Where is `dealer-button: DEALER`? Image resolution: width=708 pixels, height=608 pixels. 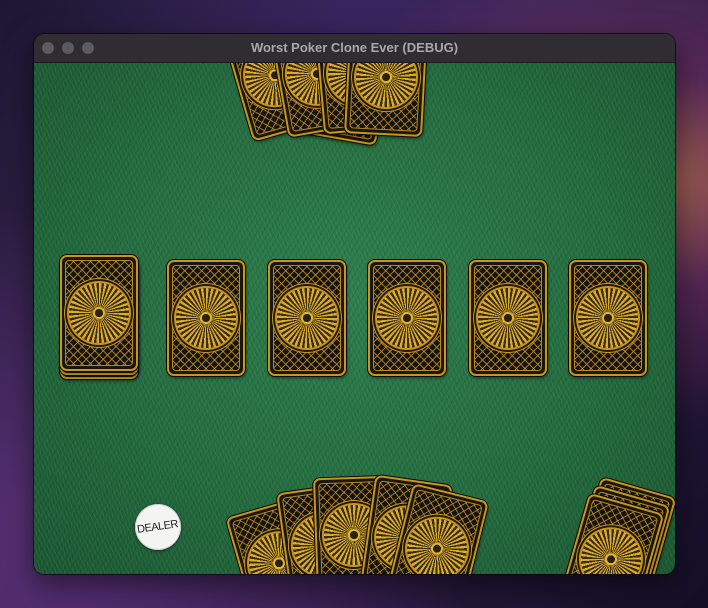
dealer-button: DEALER is located at coordinates (158, 527).